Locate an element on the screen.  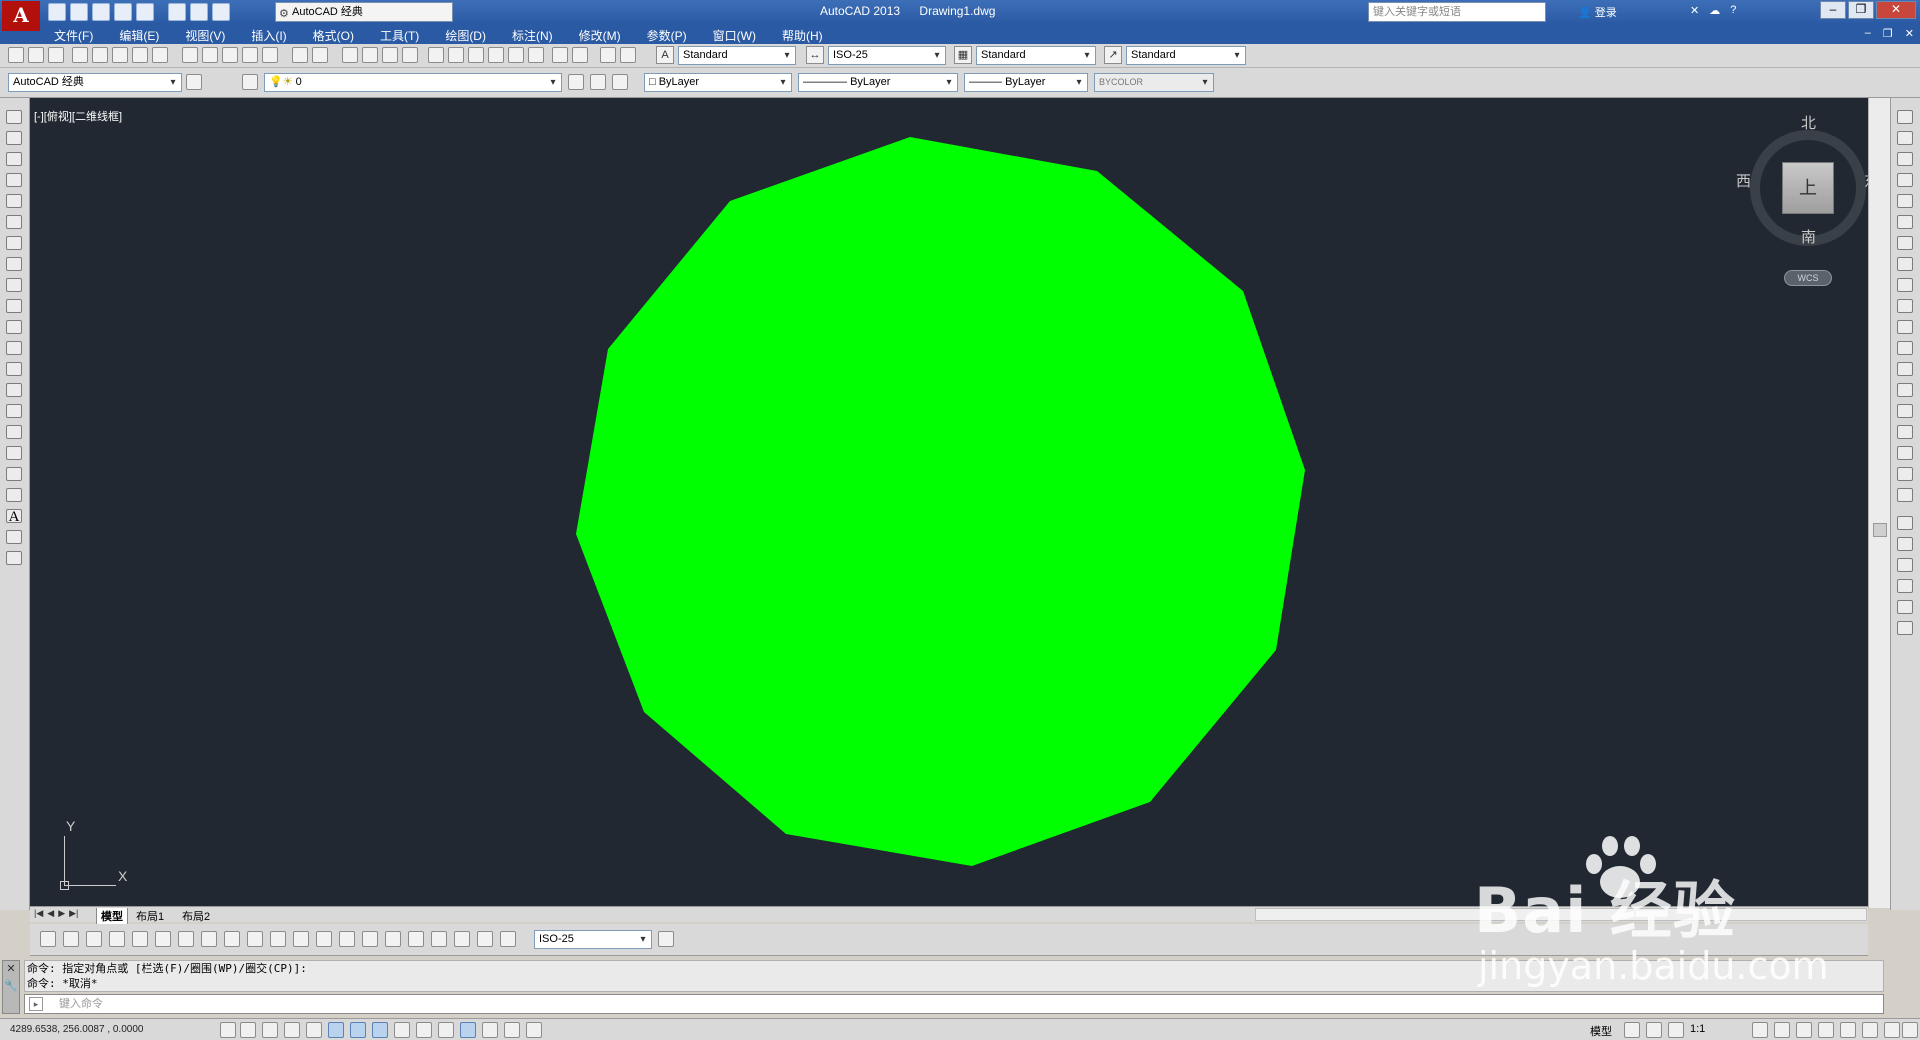
customize-command-icon: 🔧 is located at coordinates (11, 986).